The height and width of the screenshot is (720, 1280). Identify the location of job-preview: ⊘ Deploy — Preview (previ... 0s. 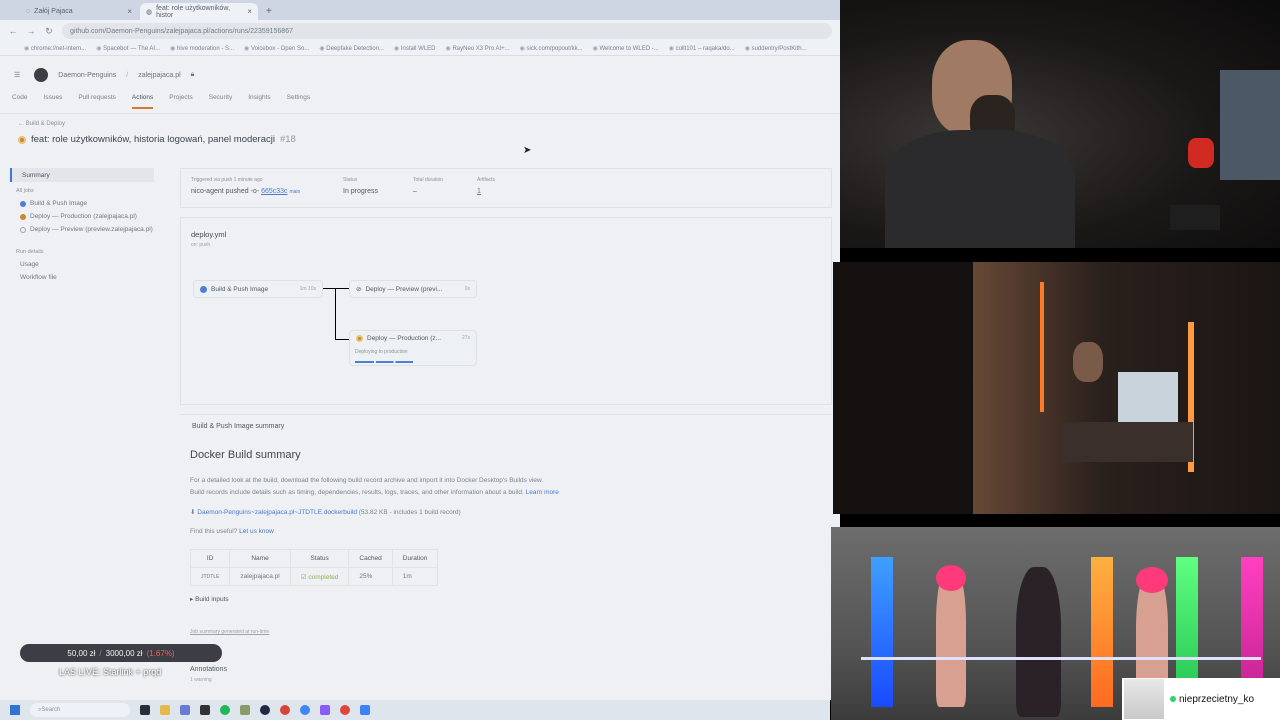
(413, 289).